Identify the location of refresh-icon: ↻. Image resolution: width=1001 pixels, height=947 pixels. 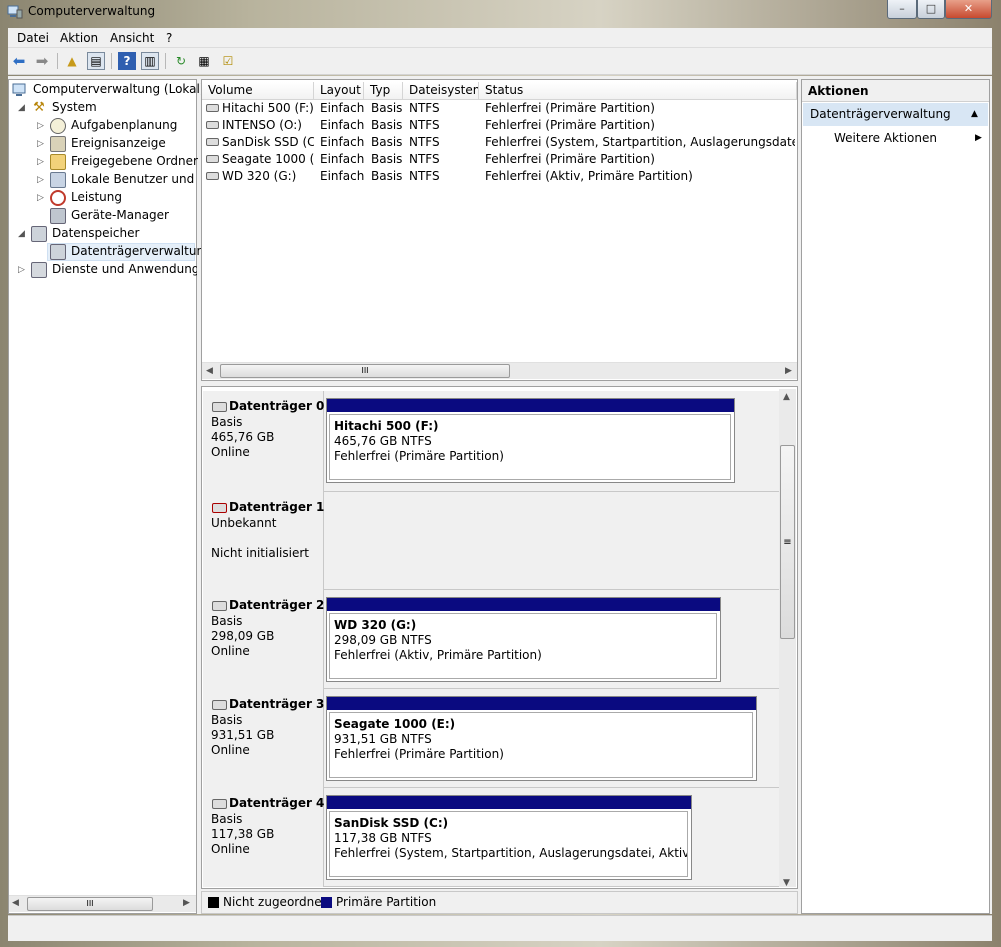
(181, 61).